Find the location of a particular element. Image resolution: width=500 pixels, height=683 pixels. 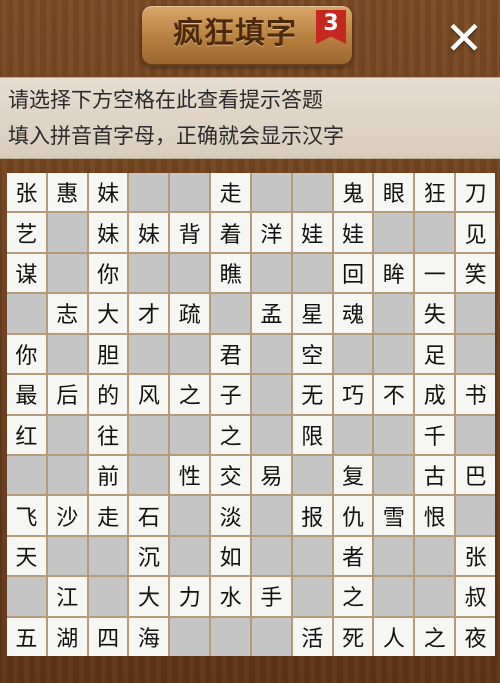

grid-cell: 背 is located at coordinates (190, 232).